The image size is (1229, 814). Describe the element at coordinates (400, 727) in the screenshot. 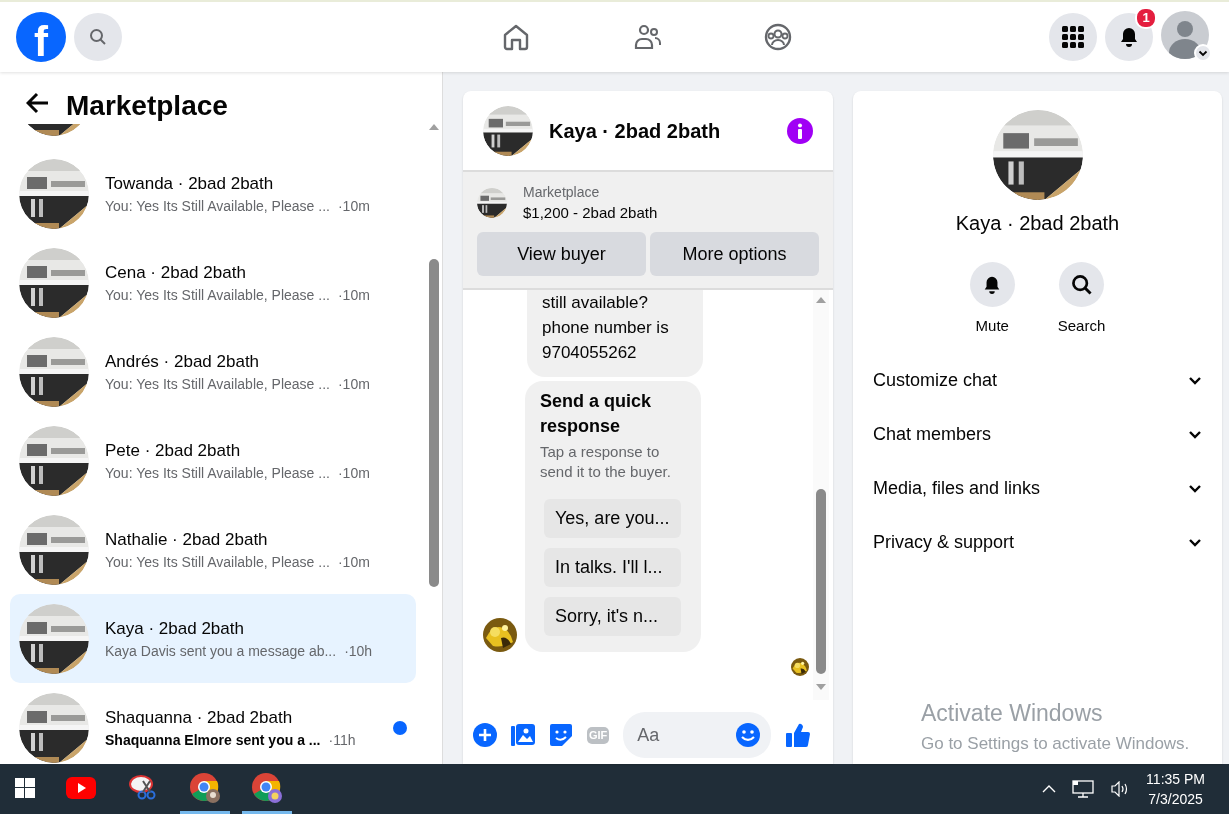

I see `unread-dot` at that location.